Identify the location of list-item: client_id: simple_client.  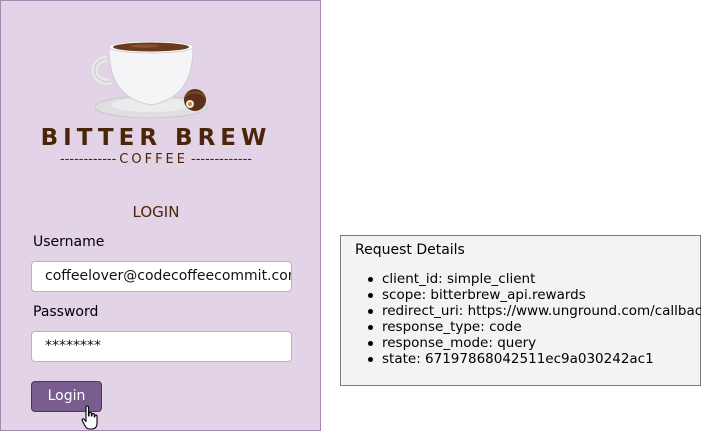
(533, 279).